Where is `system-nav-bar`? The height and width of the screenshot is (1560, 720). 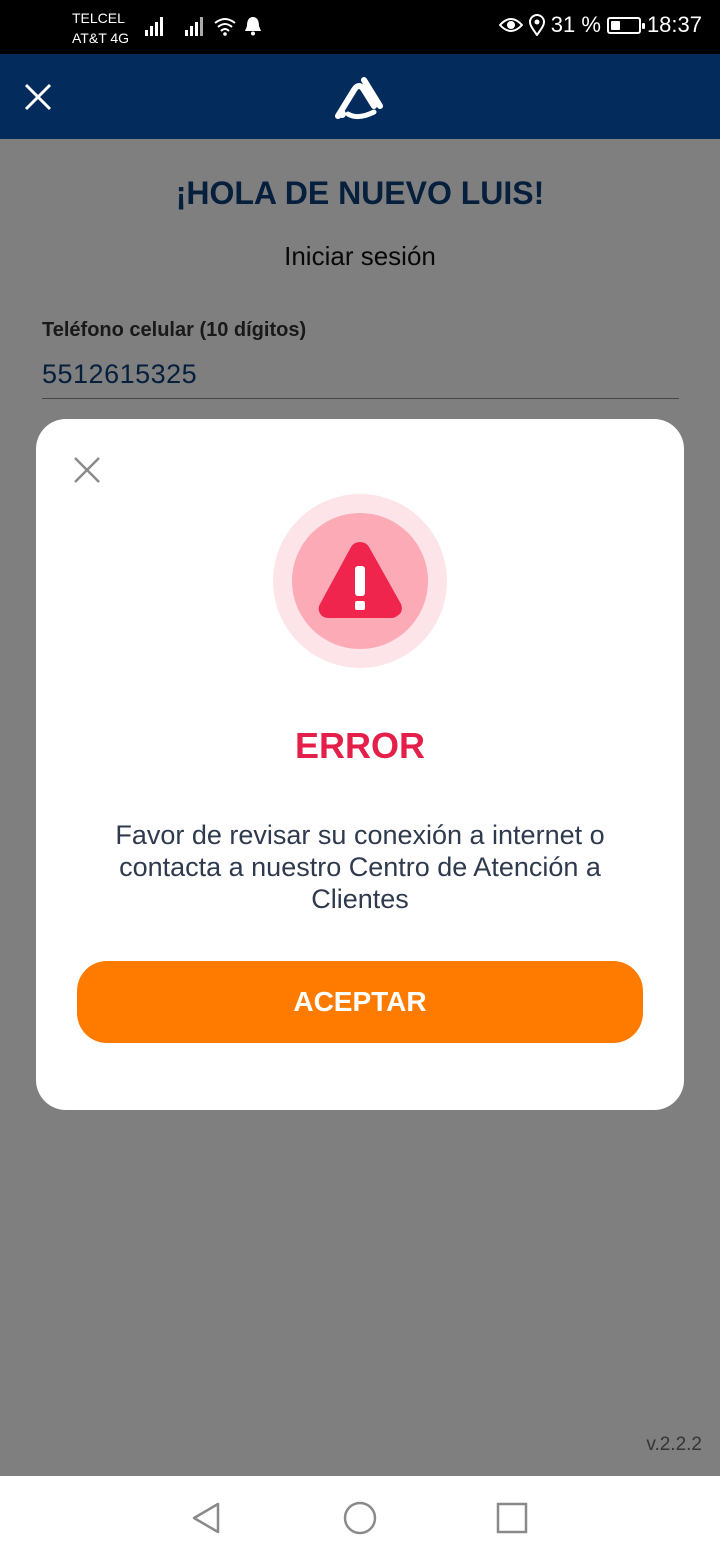 system-nav-bar is located at coordinates (360, 1518).